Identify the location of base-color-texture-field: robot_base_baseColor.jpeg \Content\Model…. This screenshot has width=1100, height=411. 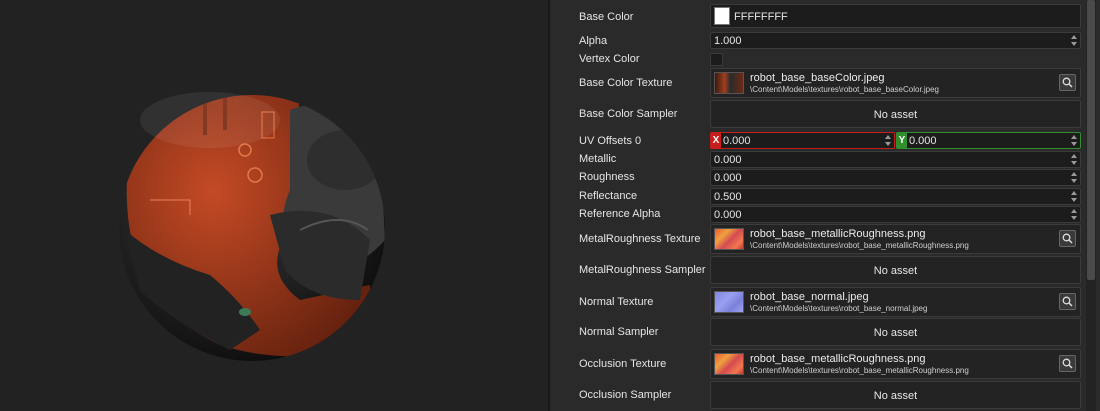
(895, 83).